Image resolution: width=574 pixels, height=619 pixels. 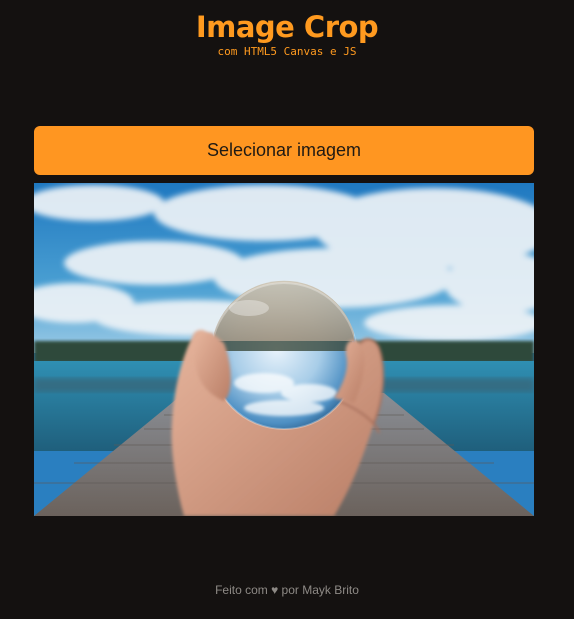 What do you see at coordinates (287, 51) in the screenshot?
I see `page-subtitle: com HTML5 Canvas e JS` at bounding box center [287, 51].